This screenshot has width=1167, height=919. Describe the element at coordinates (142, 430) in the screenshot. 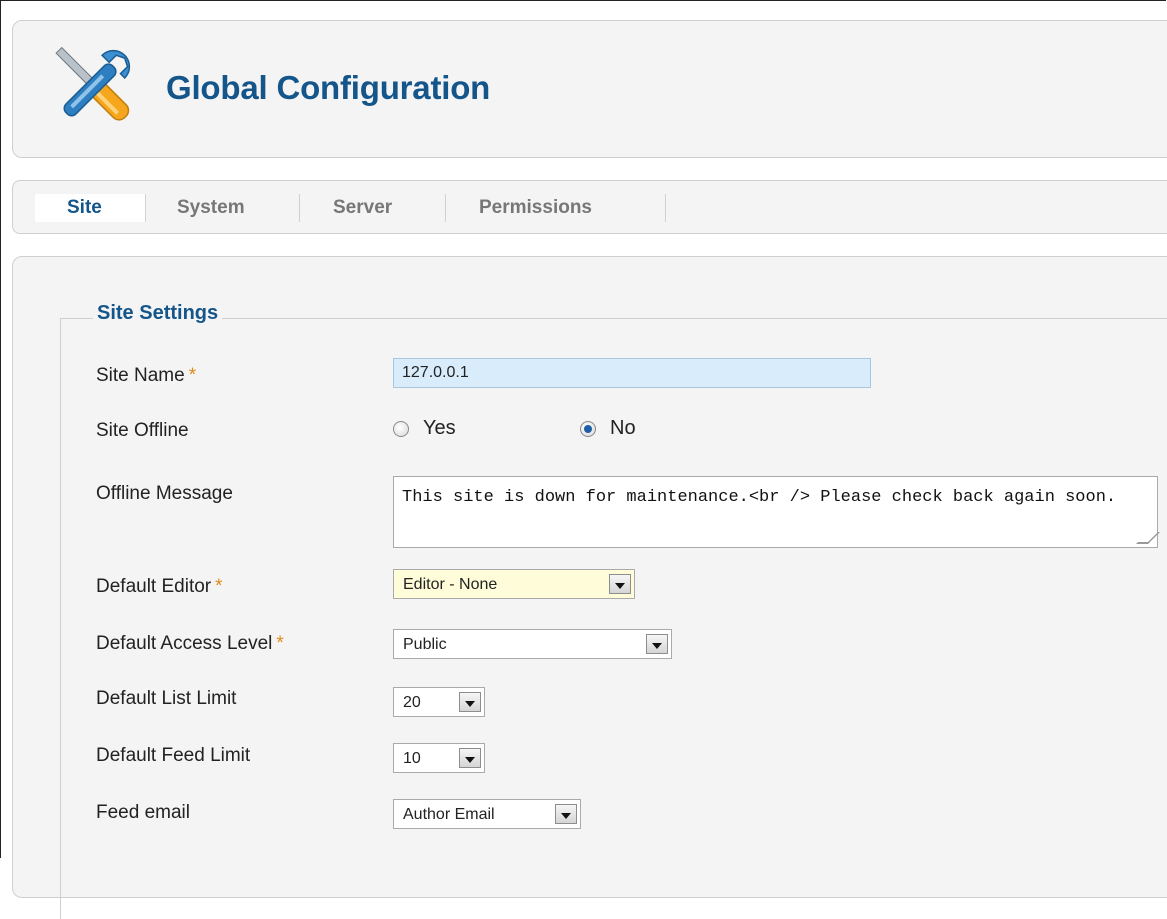

I see `site-offline-label: Site Offline` at that location.